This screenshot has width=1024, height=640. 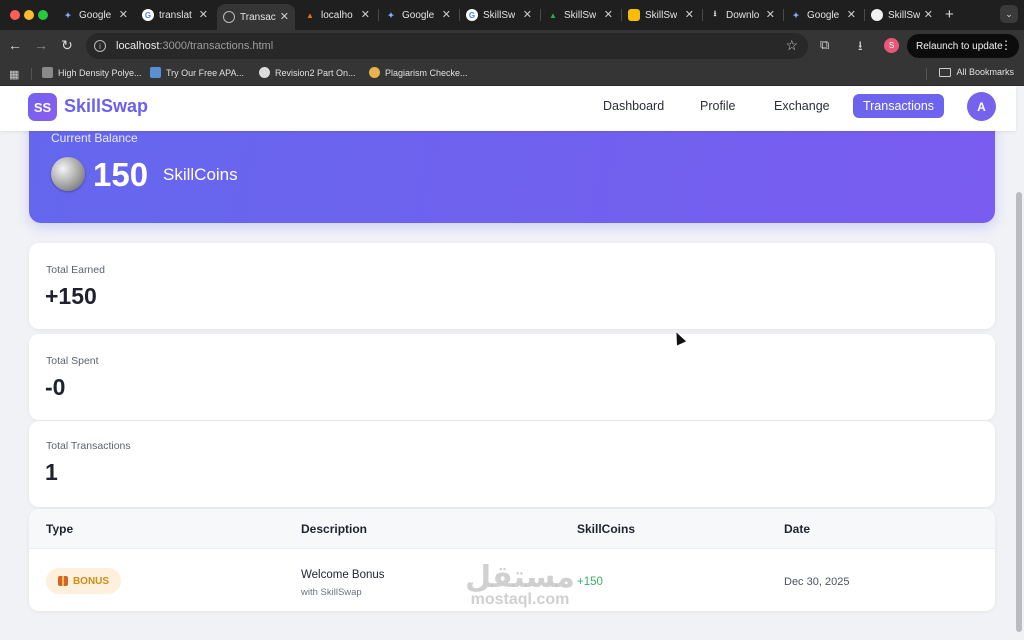 I want to click on nav-profile-link: Profile, so click(x=717, y=106).